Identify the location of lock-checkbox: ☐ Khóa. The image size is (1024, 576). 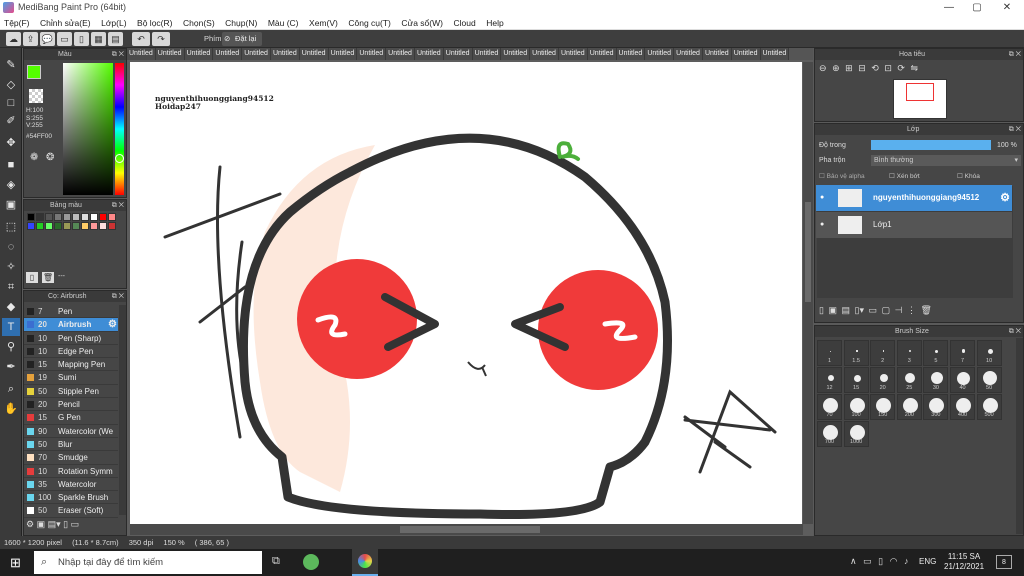
(968, 176).